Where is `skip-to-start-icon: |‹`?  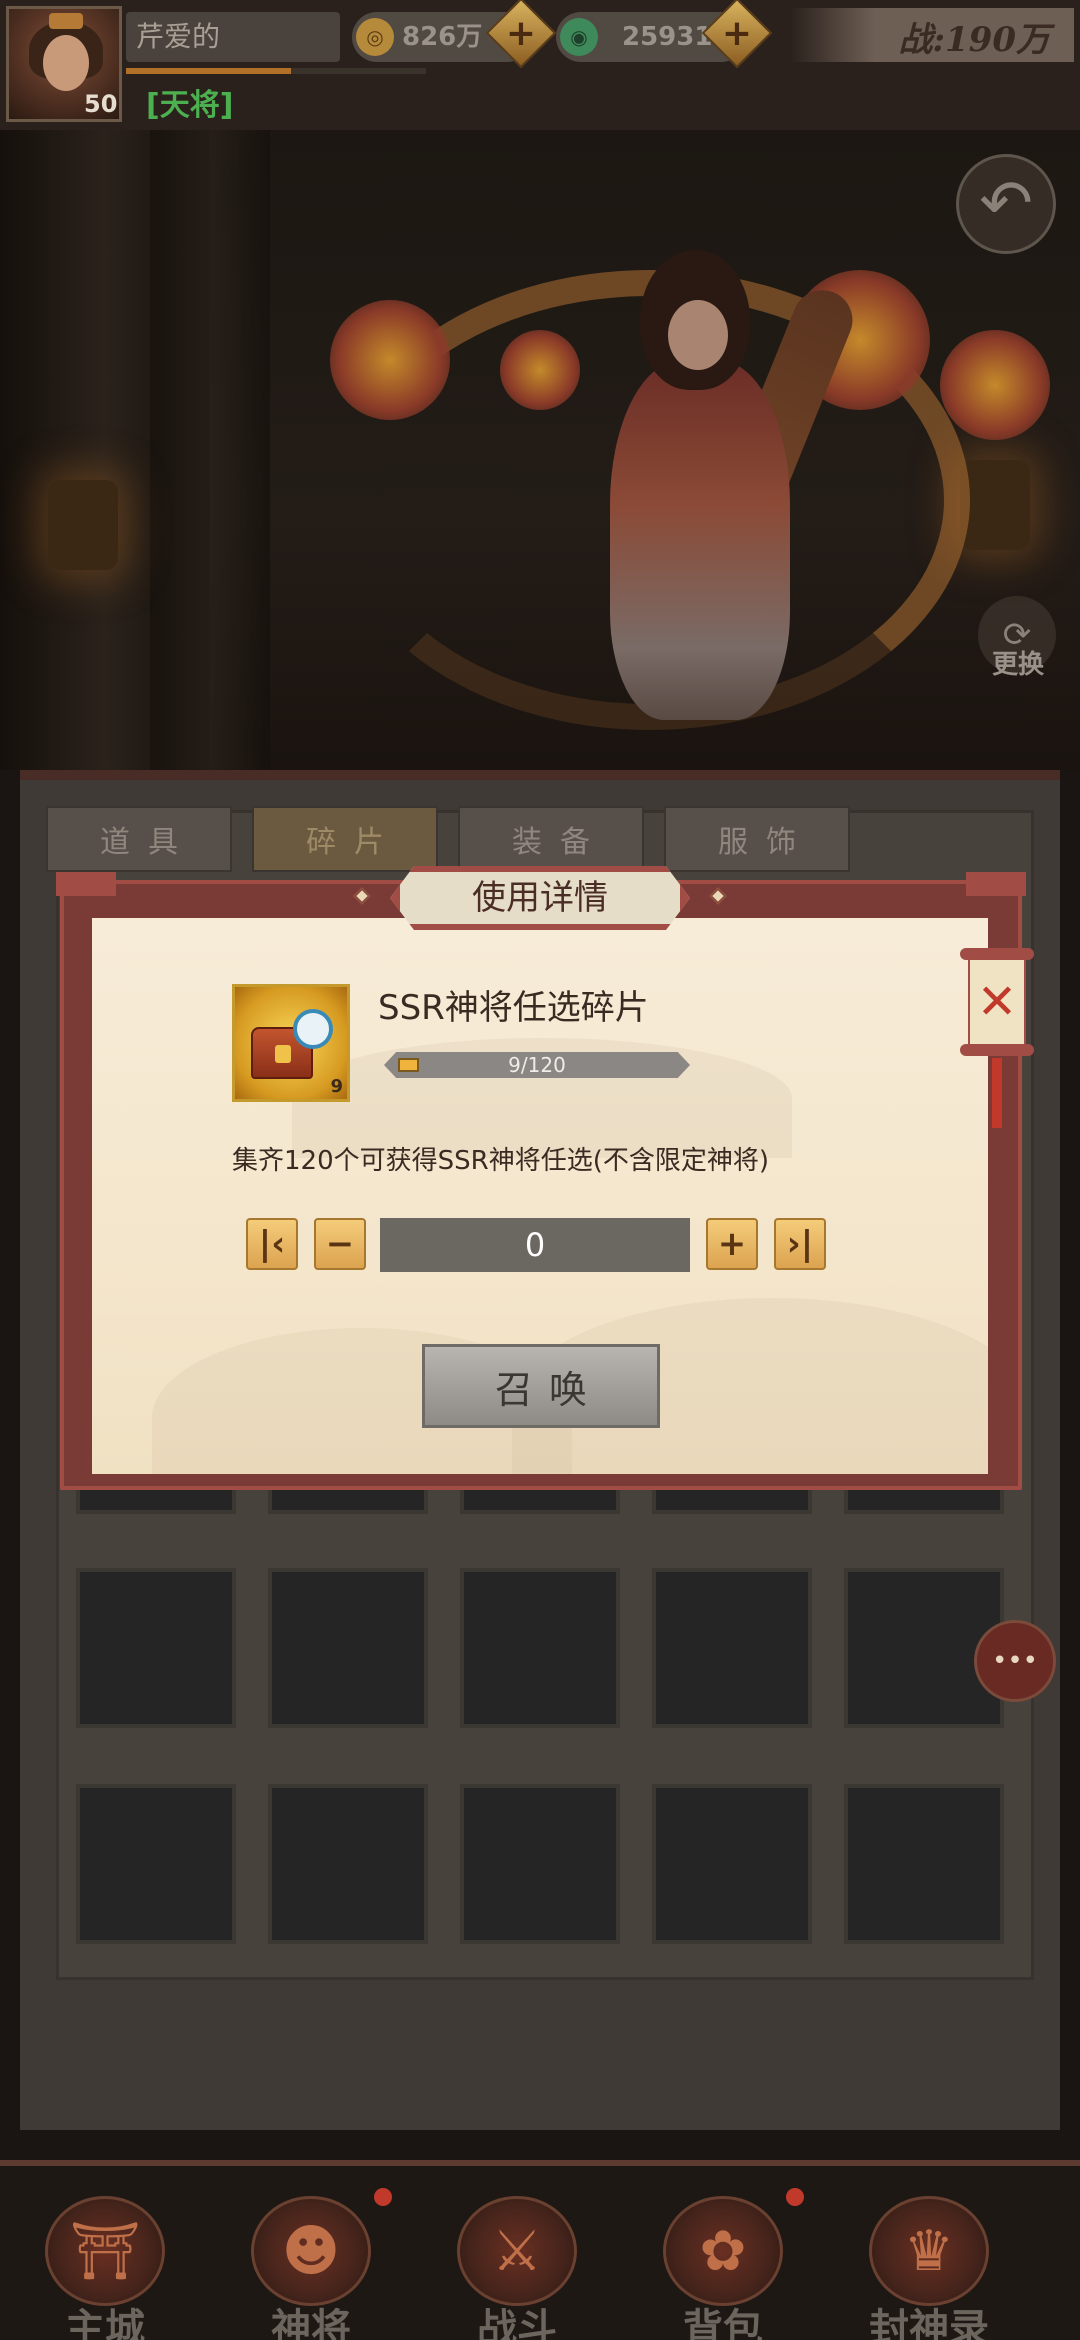 skip-to-start-icon: |‹ is located at coordinates (272, 1244).